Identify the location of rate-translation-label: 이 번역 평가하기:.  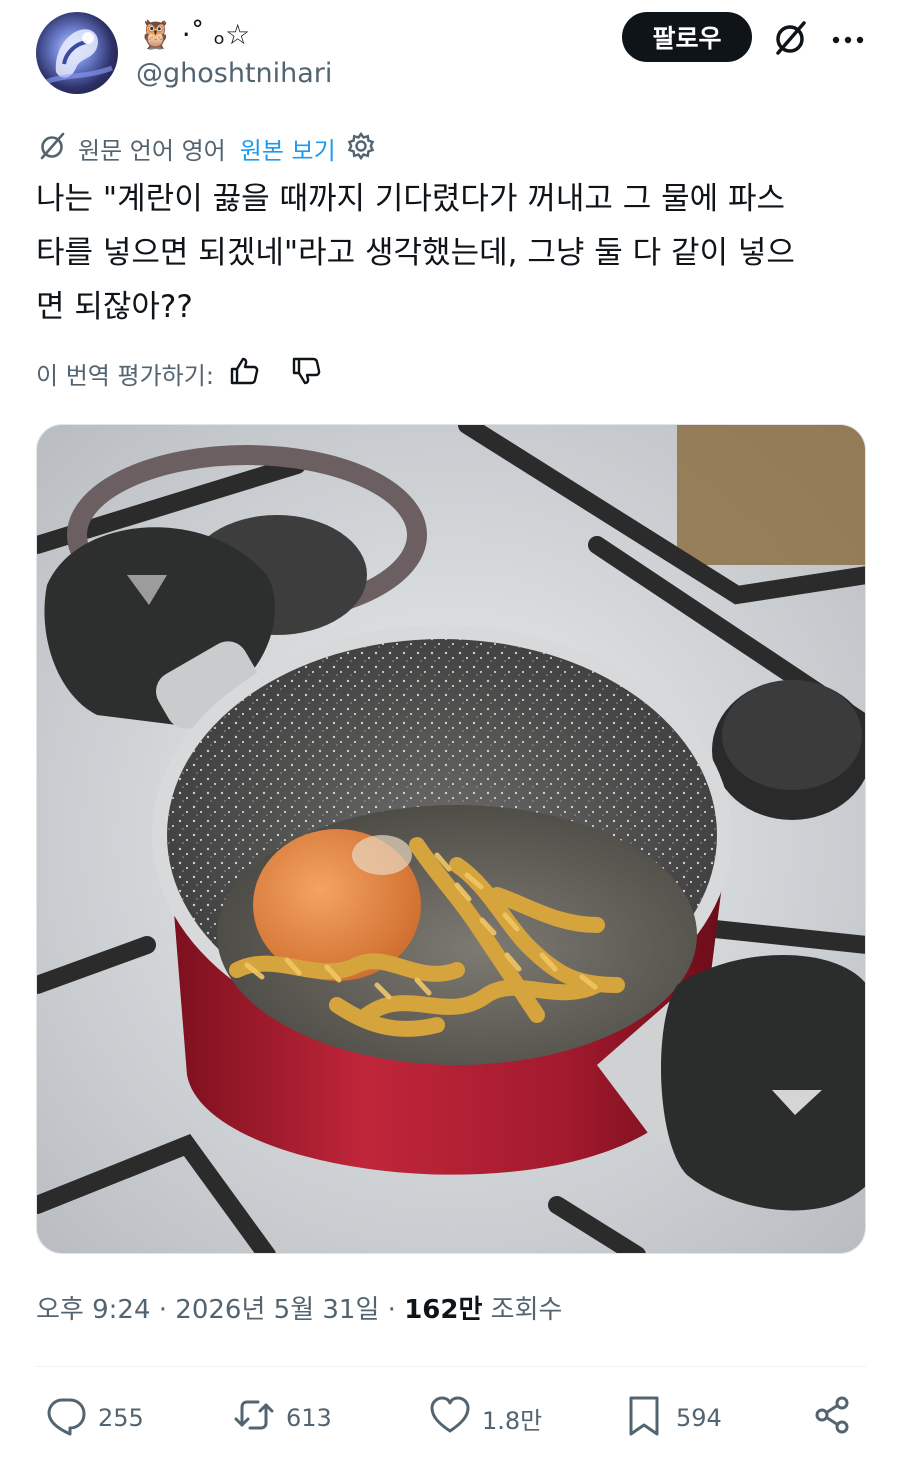
(125, 375).